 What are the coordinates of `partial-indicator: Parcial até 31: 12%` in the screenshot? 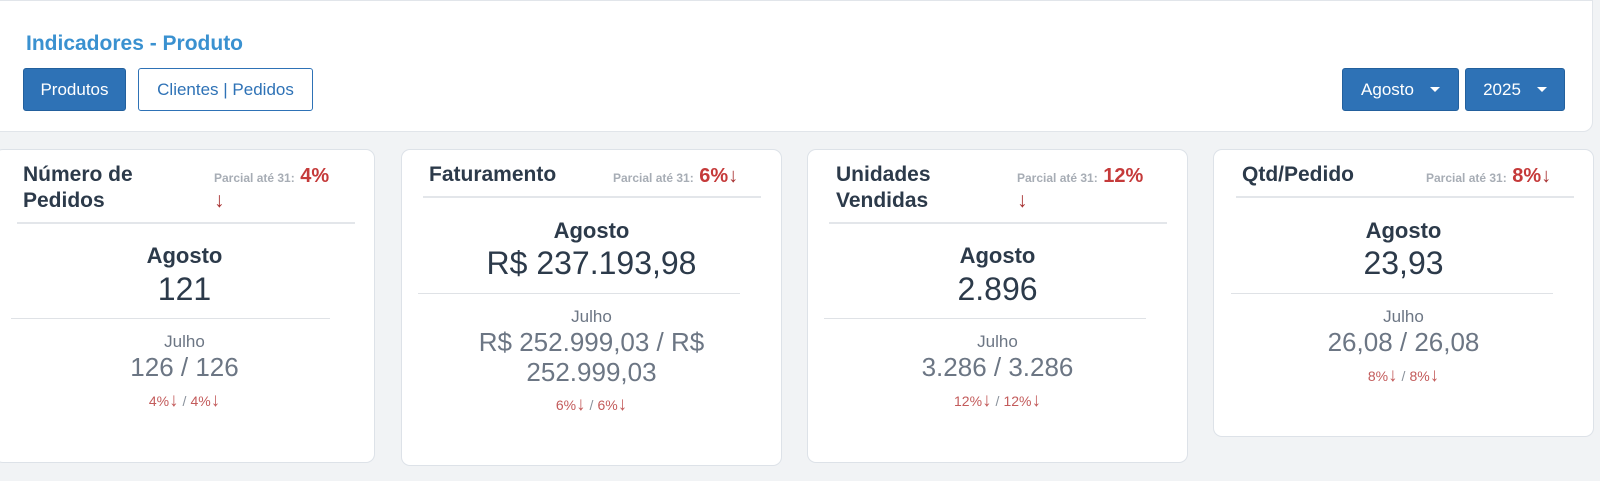 It's located at (1080, 176).